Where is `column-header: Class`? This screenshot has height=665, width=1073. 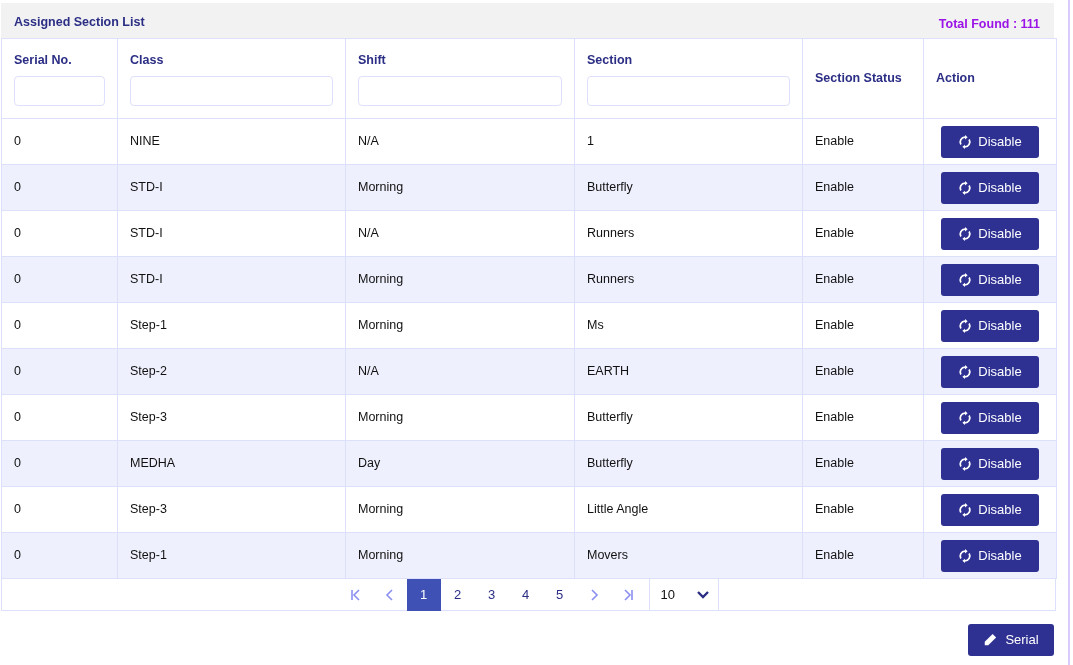
column-header: Class is located at coordinates (147, 61).